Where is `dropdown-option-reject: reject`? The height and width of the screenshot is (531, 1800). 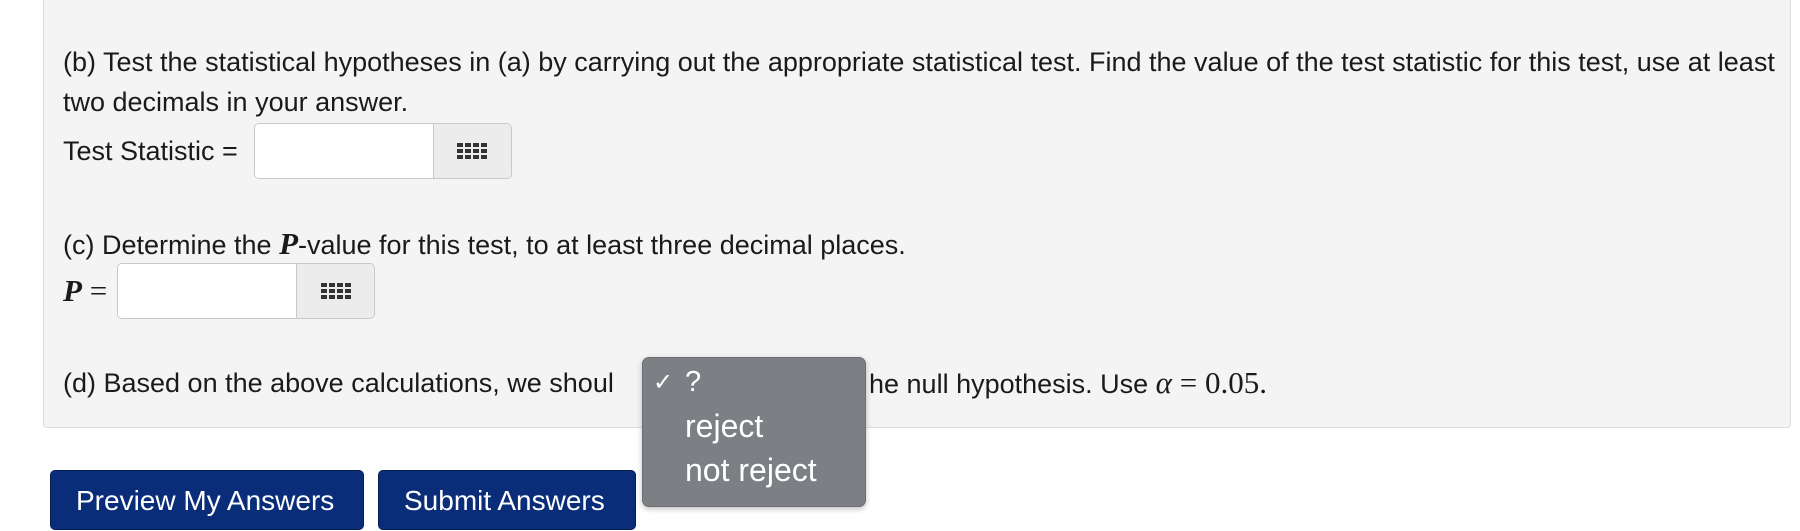
dropdown-option-reject: reject is located at coordinates (724, 426).